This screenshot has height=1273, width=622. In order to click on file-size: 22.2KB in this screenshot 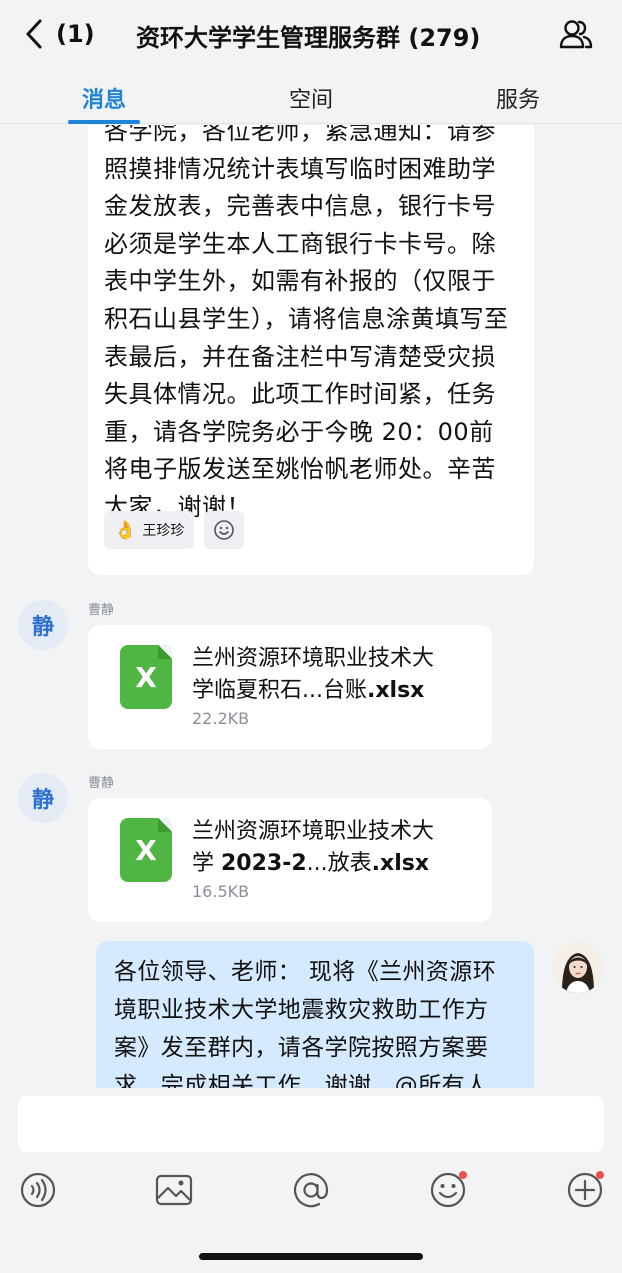, I will do `click(221, 718)`.